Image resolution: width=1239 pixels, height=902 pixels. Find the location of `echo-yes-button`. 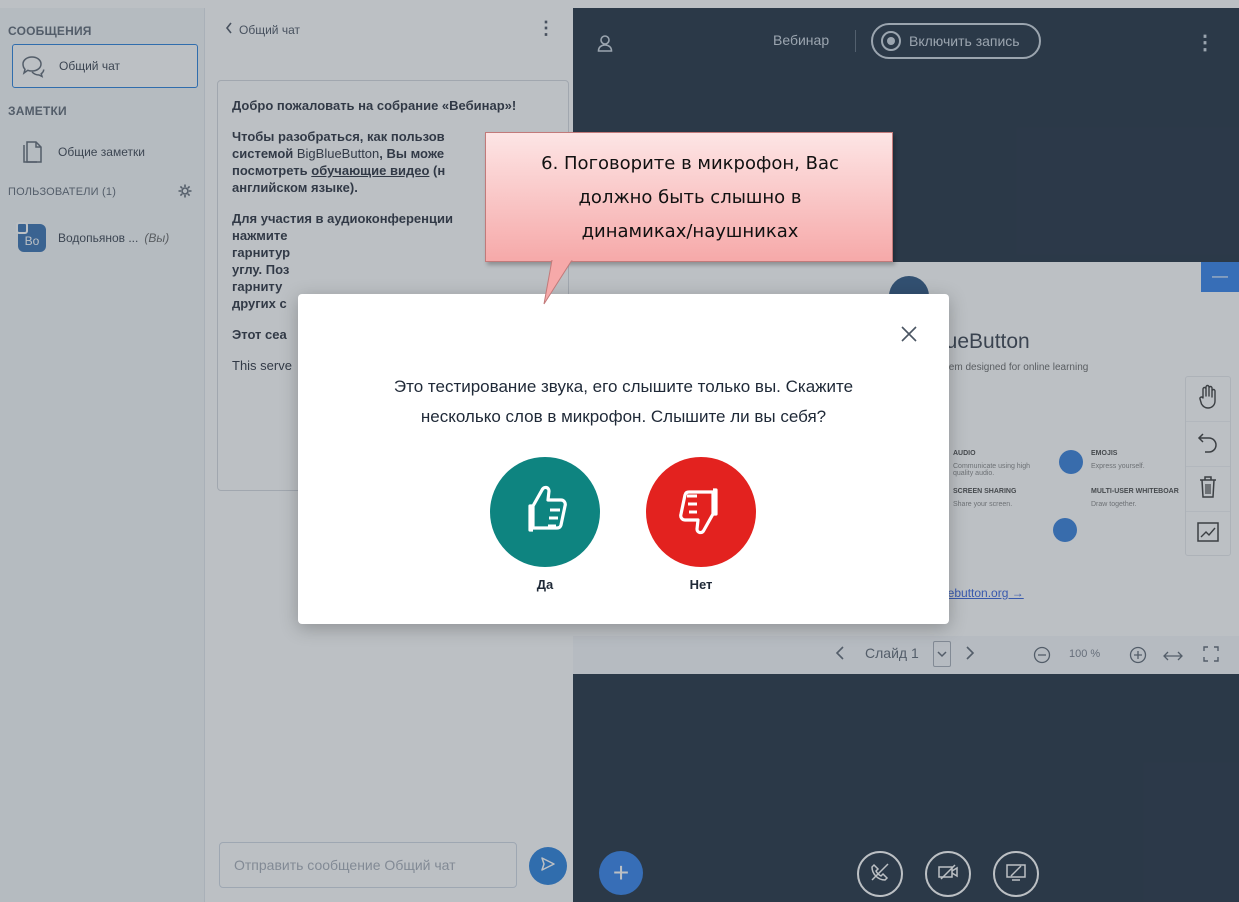

echo-yes-button is located at coordinates (545, 512).